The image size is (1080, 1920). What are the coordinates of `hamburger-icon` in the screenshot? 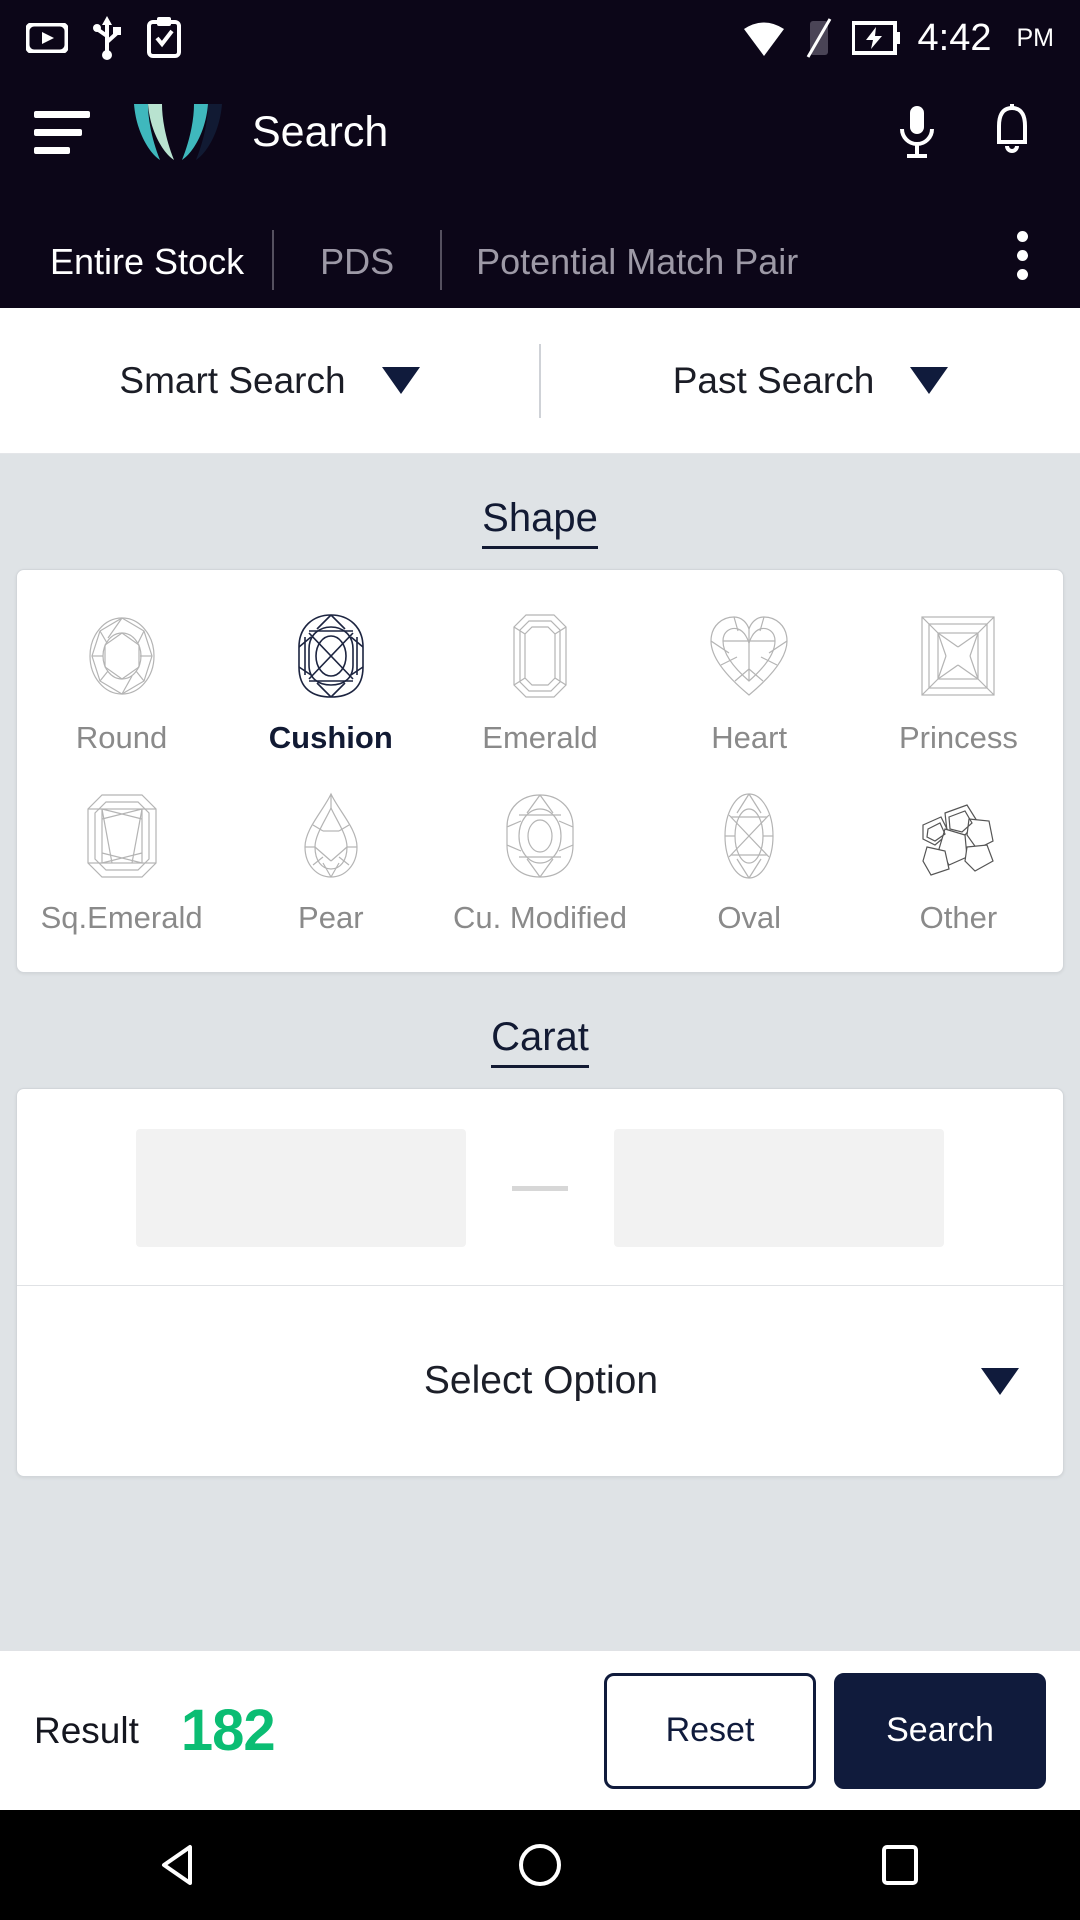 It's located at (62, 132).